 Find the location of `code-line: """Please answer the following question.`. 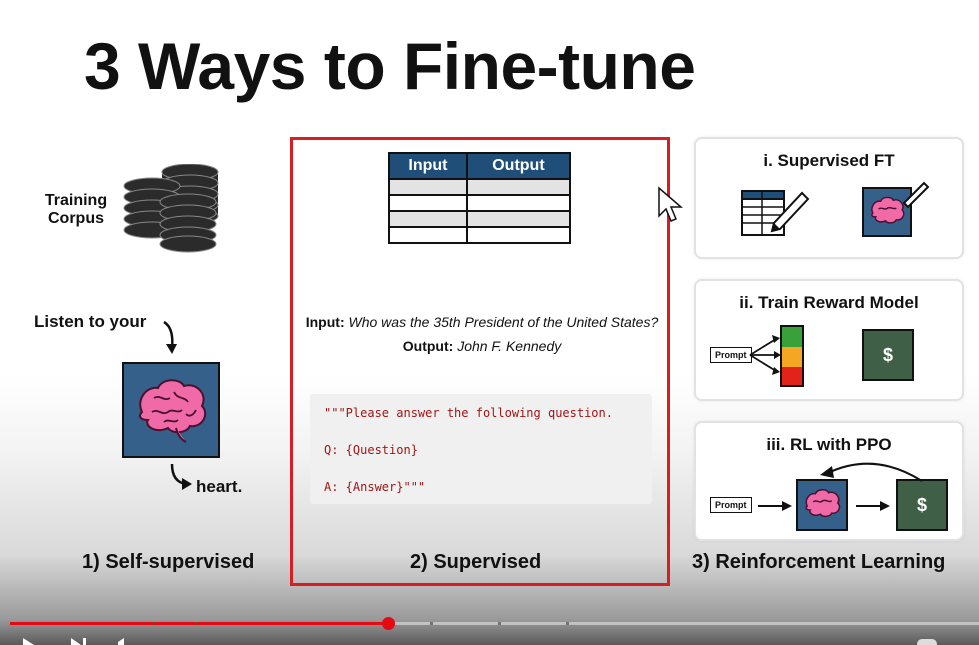

code-line: """Please answer the following question. is located at coordinates (468, 413).